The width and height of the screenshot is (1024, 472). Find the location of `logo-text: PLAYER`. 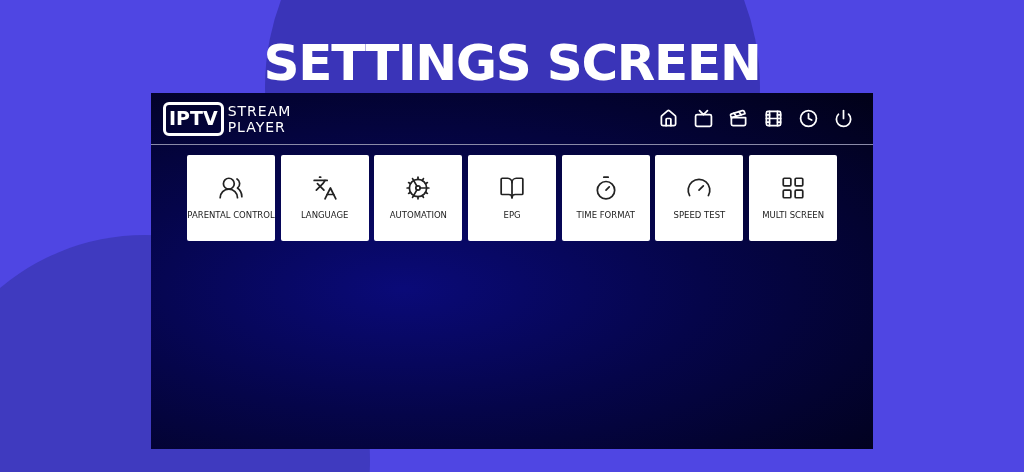

logo-text: PLAYER is located at coordinates (257, 126).